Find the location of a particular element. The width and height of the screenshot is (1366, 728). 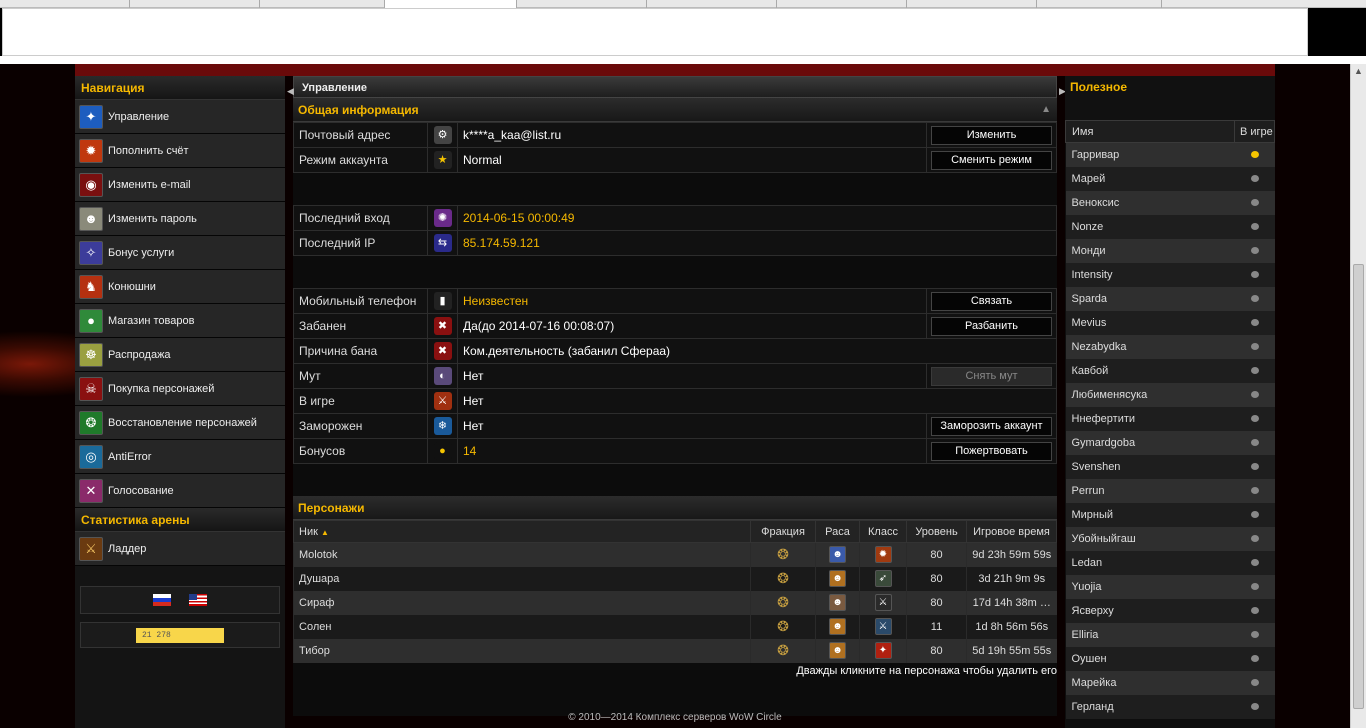

nav-item: ✹ Пополнить счёт is located at coordinates (180, 151).